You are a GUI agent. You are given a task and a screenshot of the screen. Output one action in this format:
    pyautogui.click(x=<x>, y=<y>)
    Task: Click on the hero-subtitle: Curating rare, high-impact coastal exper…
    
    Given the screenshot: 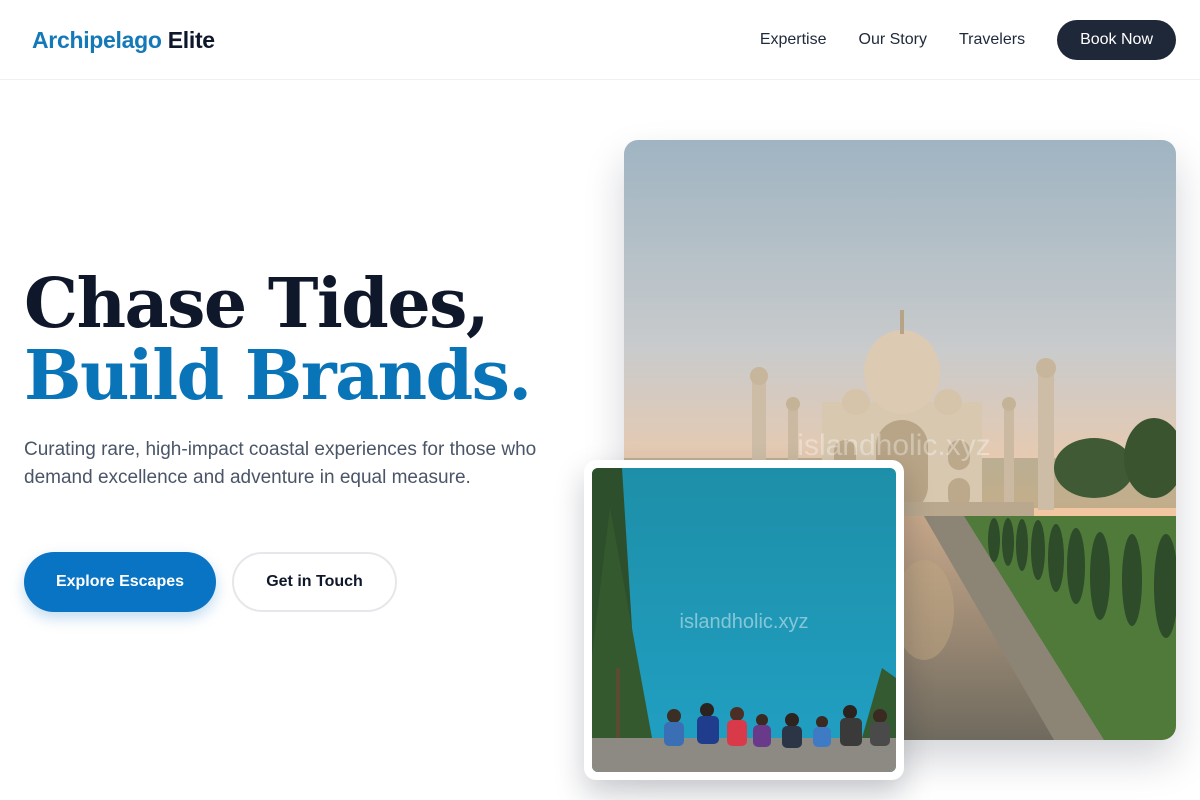 What is the action you would take?
    pyautogui.click(x=280, y=463)
    